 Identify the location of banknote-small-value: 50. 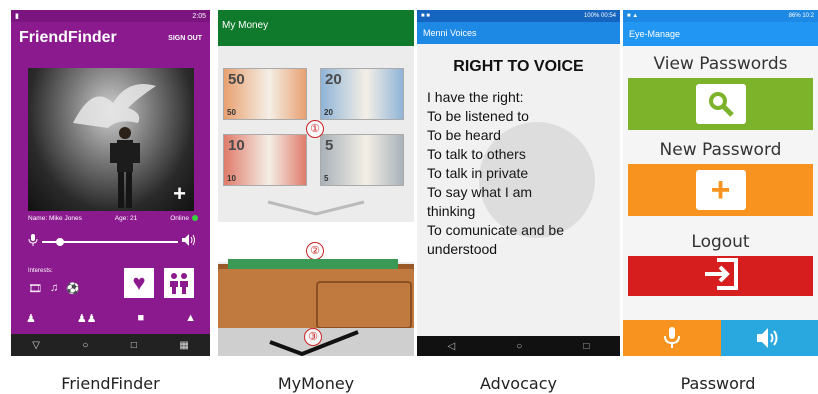
(231, 112).